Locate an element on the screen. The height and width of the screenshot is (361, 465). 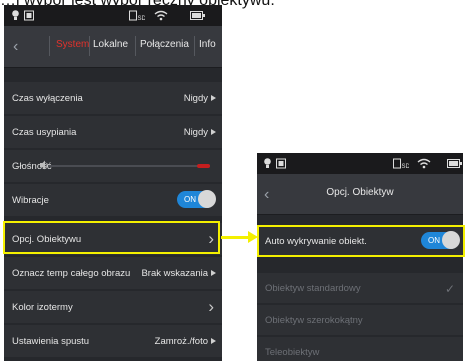
row-label: Kolor izotermy is located at coordinates (42, 307).